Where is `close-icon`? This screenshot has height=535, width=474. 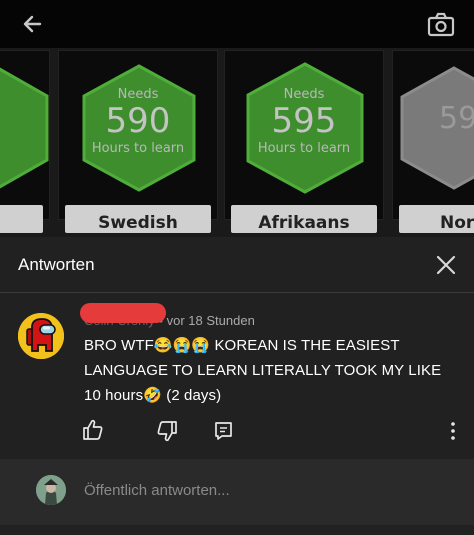 close-icon is located at coordinates (446, 265).